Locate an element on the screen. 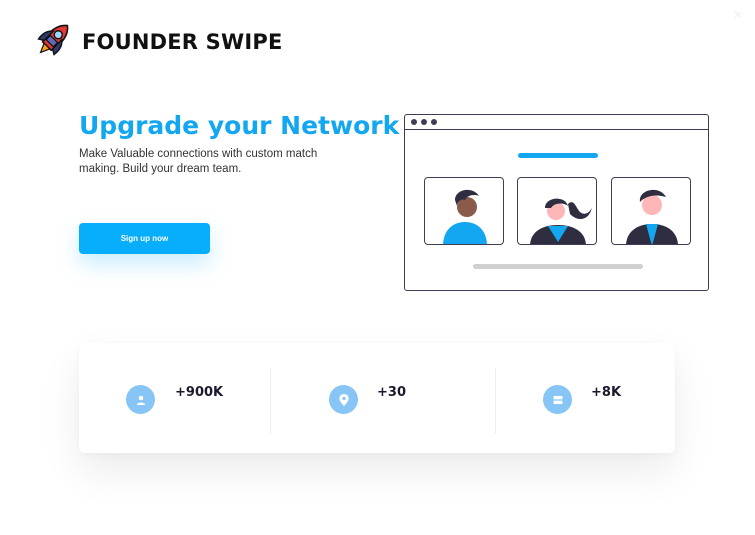  stat-value: +30 is located at coordinates (391, 392).